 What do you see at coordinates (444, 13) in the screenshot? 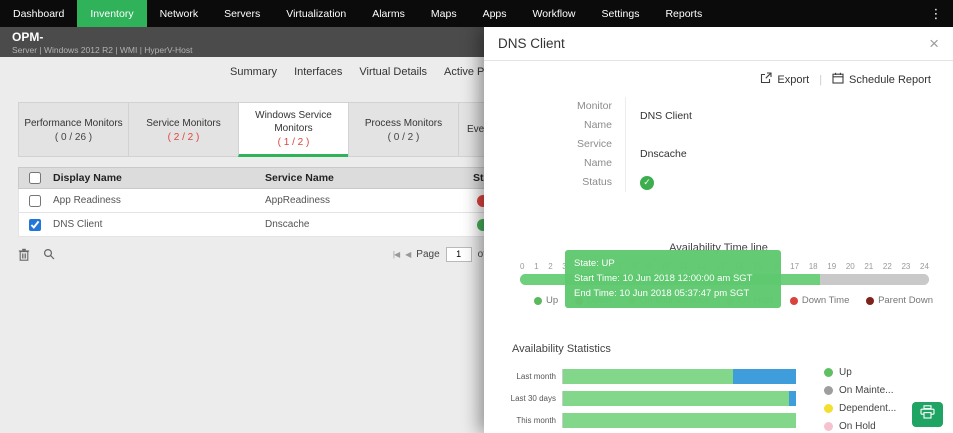
I see `nav-item-maps: Maps` at bounding box center [444, 13].